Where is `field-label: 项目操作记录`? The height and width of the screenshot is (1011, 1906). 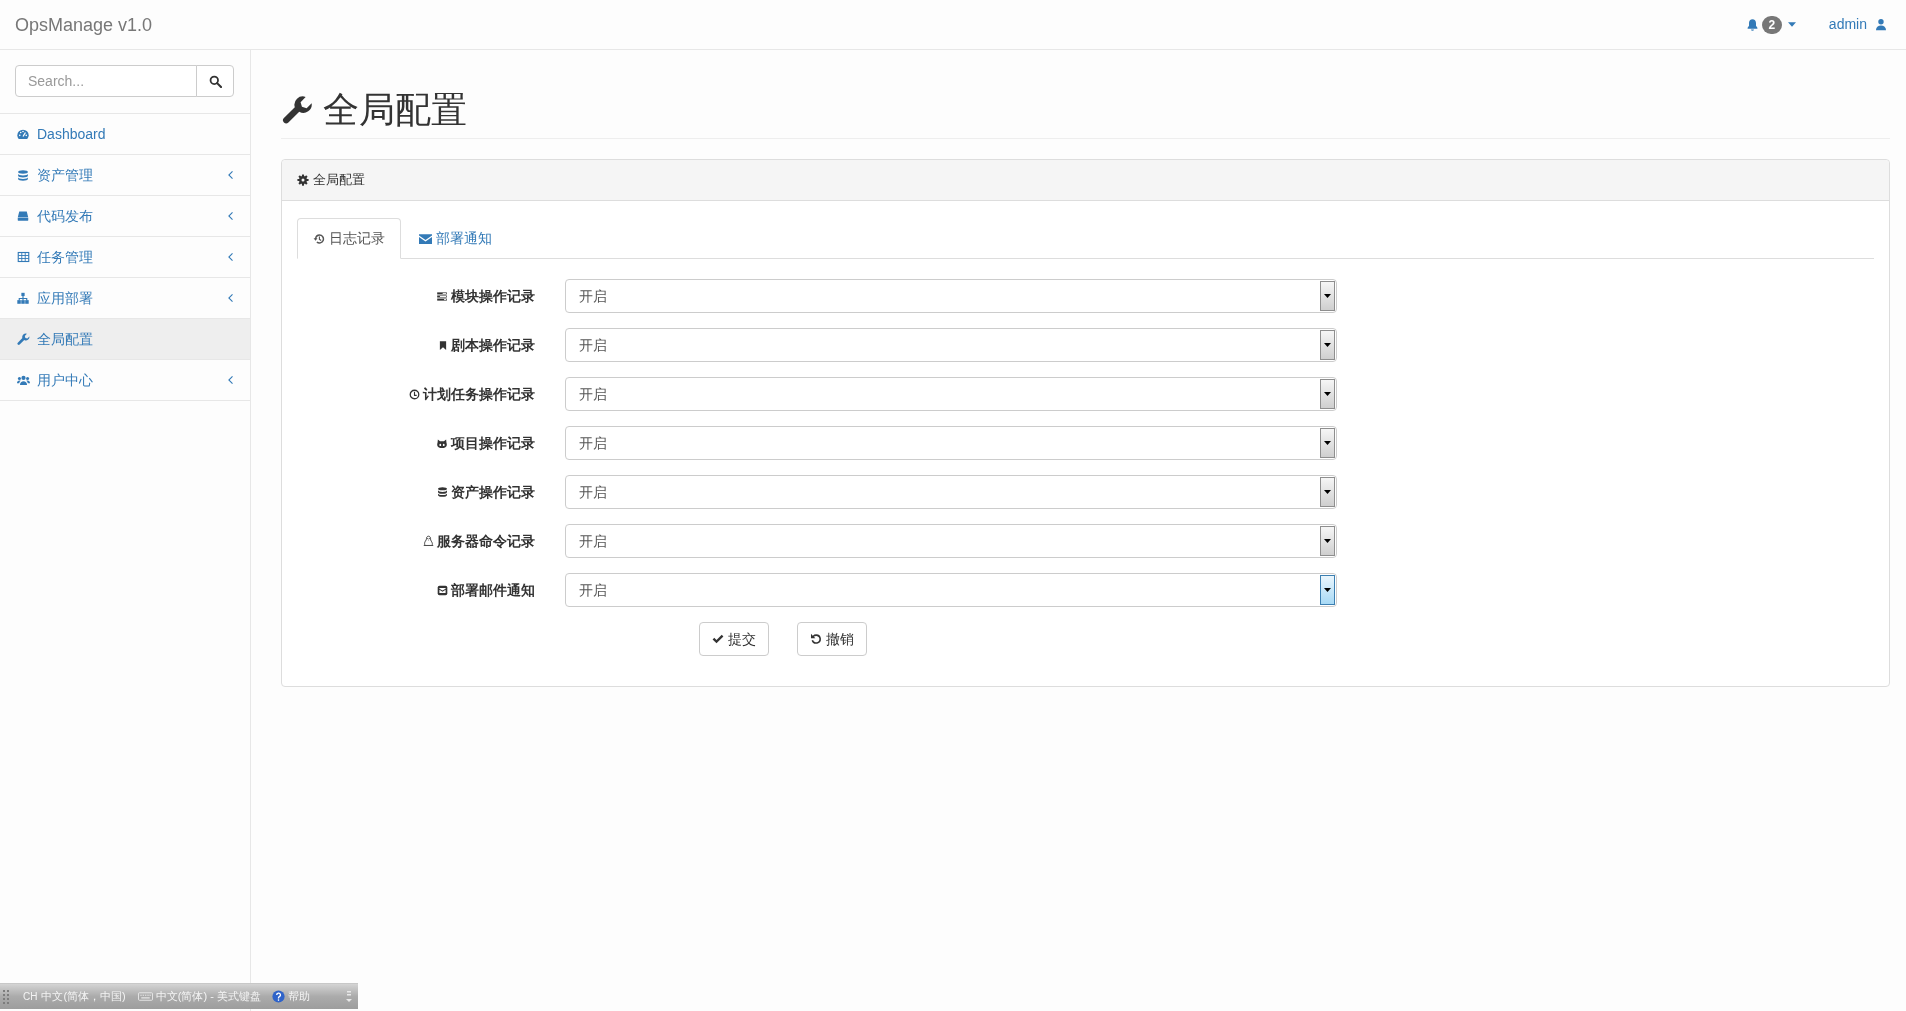
field-label: 项目操作记录 is located at coordinates (493, 443).